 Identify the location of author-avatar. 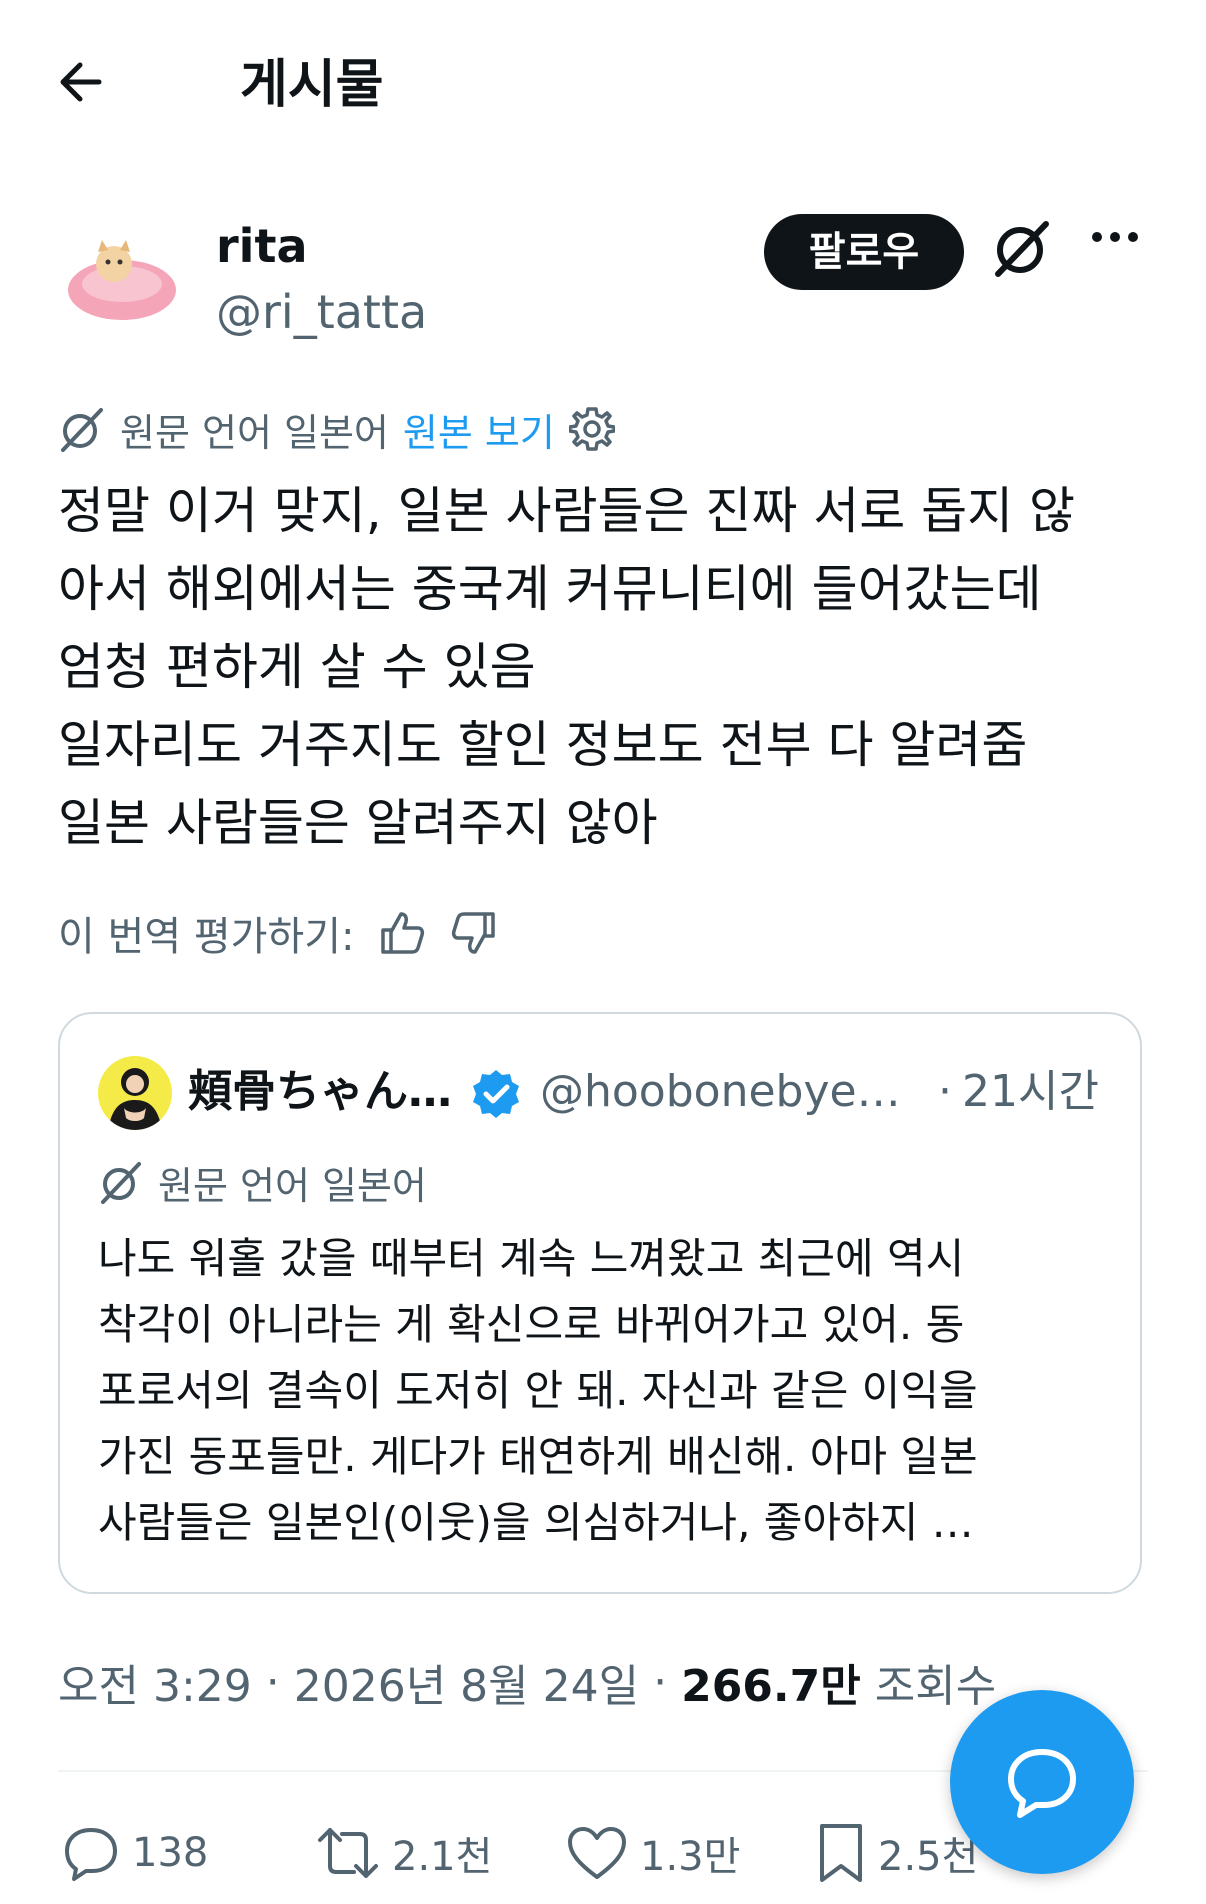
(122, 278).